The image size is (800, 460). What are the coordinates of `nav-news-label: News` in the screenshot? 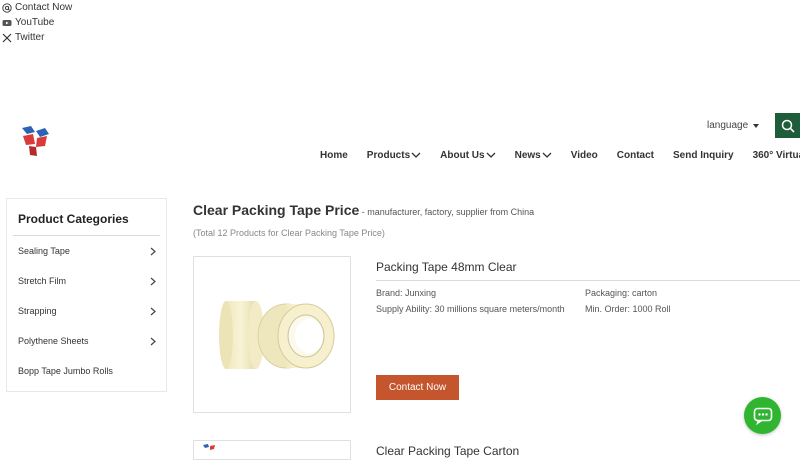 It's located at (527, 155).